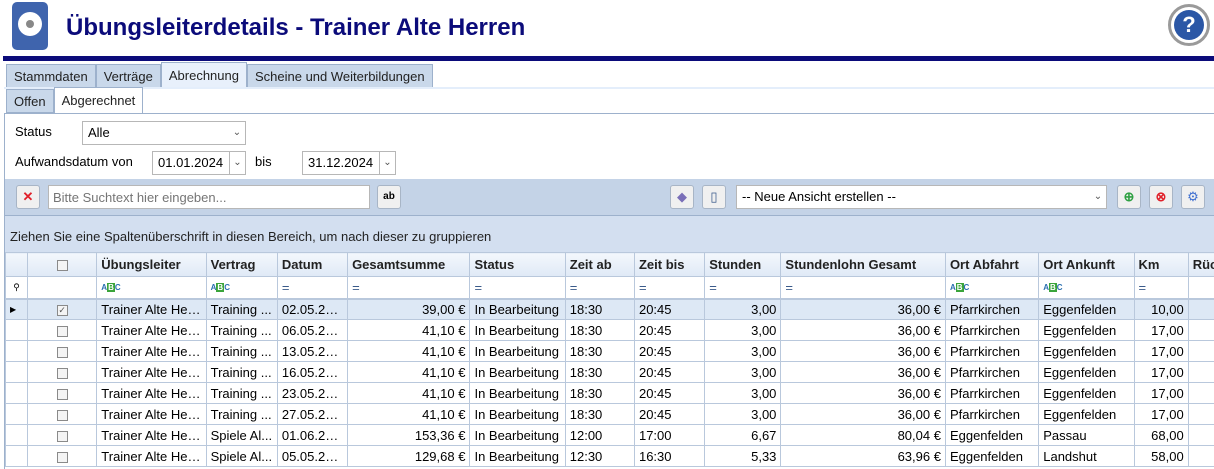  I want to click on layers-button: ◆, so click(682, 197).